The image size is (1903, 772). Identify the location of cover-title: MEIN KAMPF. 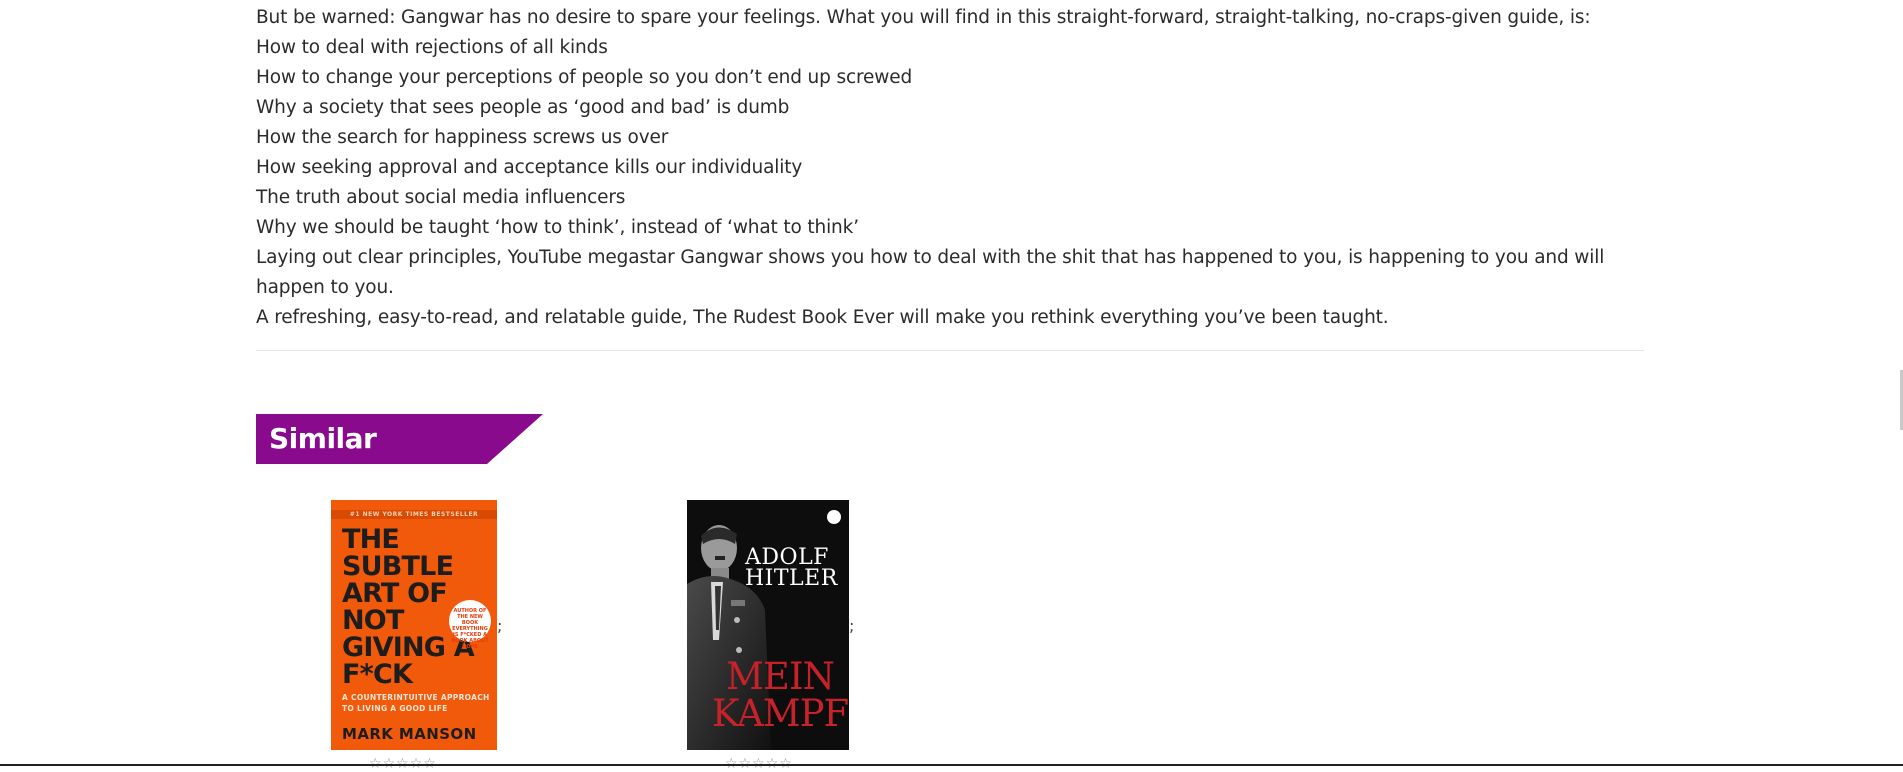
(780, 695).